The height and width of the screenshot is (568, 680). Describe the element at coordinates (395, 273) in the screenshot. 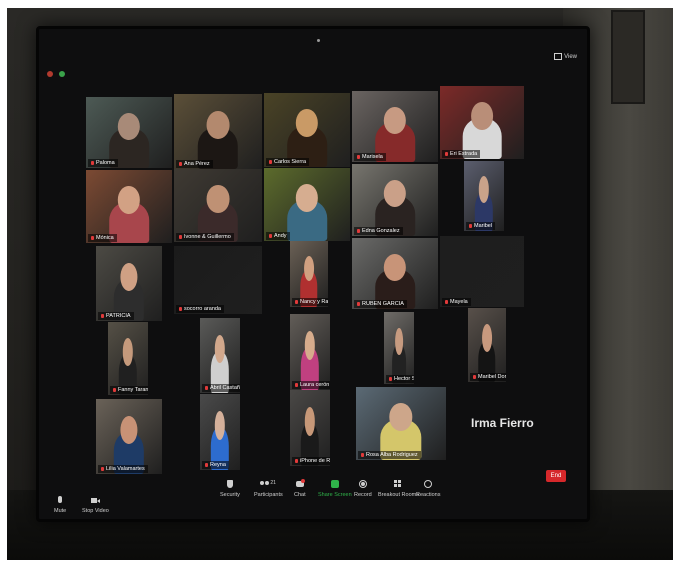

I see `participant-tile: RUBEN GARCIA` at that location.